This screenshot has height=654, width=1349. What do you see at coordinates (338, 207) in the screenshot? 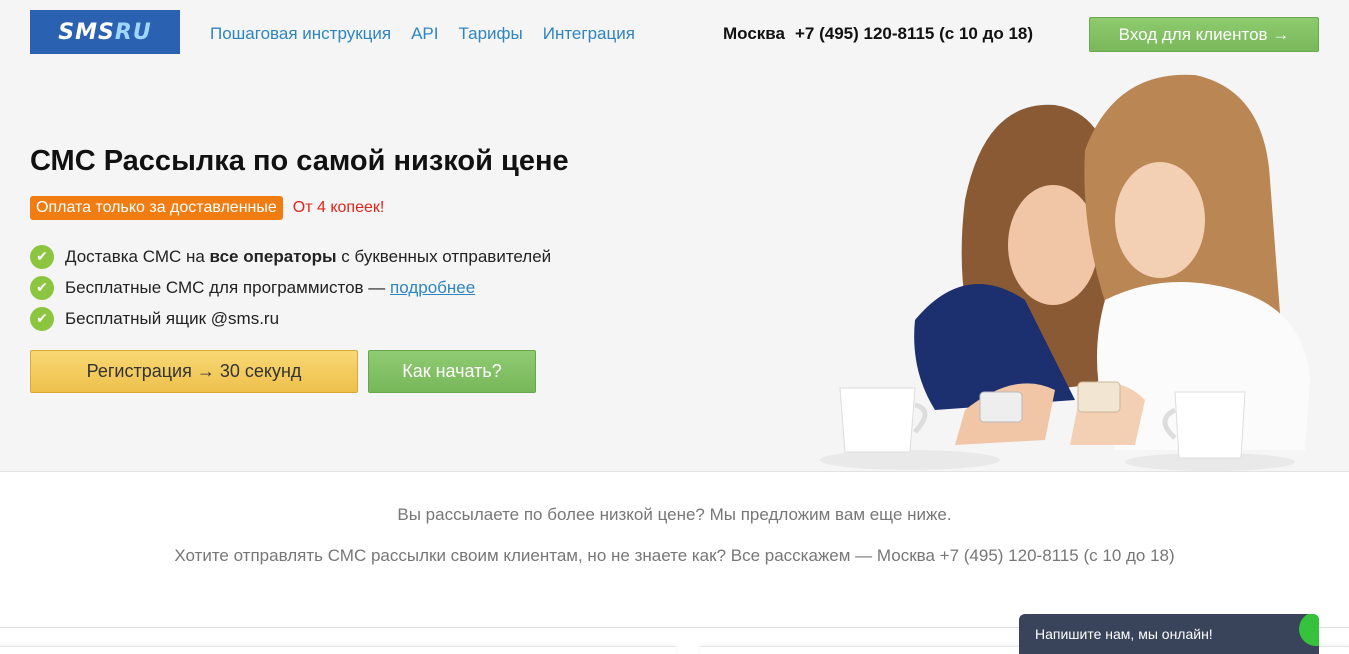
I see `price-note: От 4 копеек!` at bounding box center [338, 207].